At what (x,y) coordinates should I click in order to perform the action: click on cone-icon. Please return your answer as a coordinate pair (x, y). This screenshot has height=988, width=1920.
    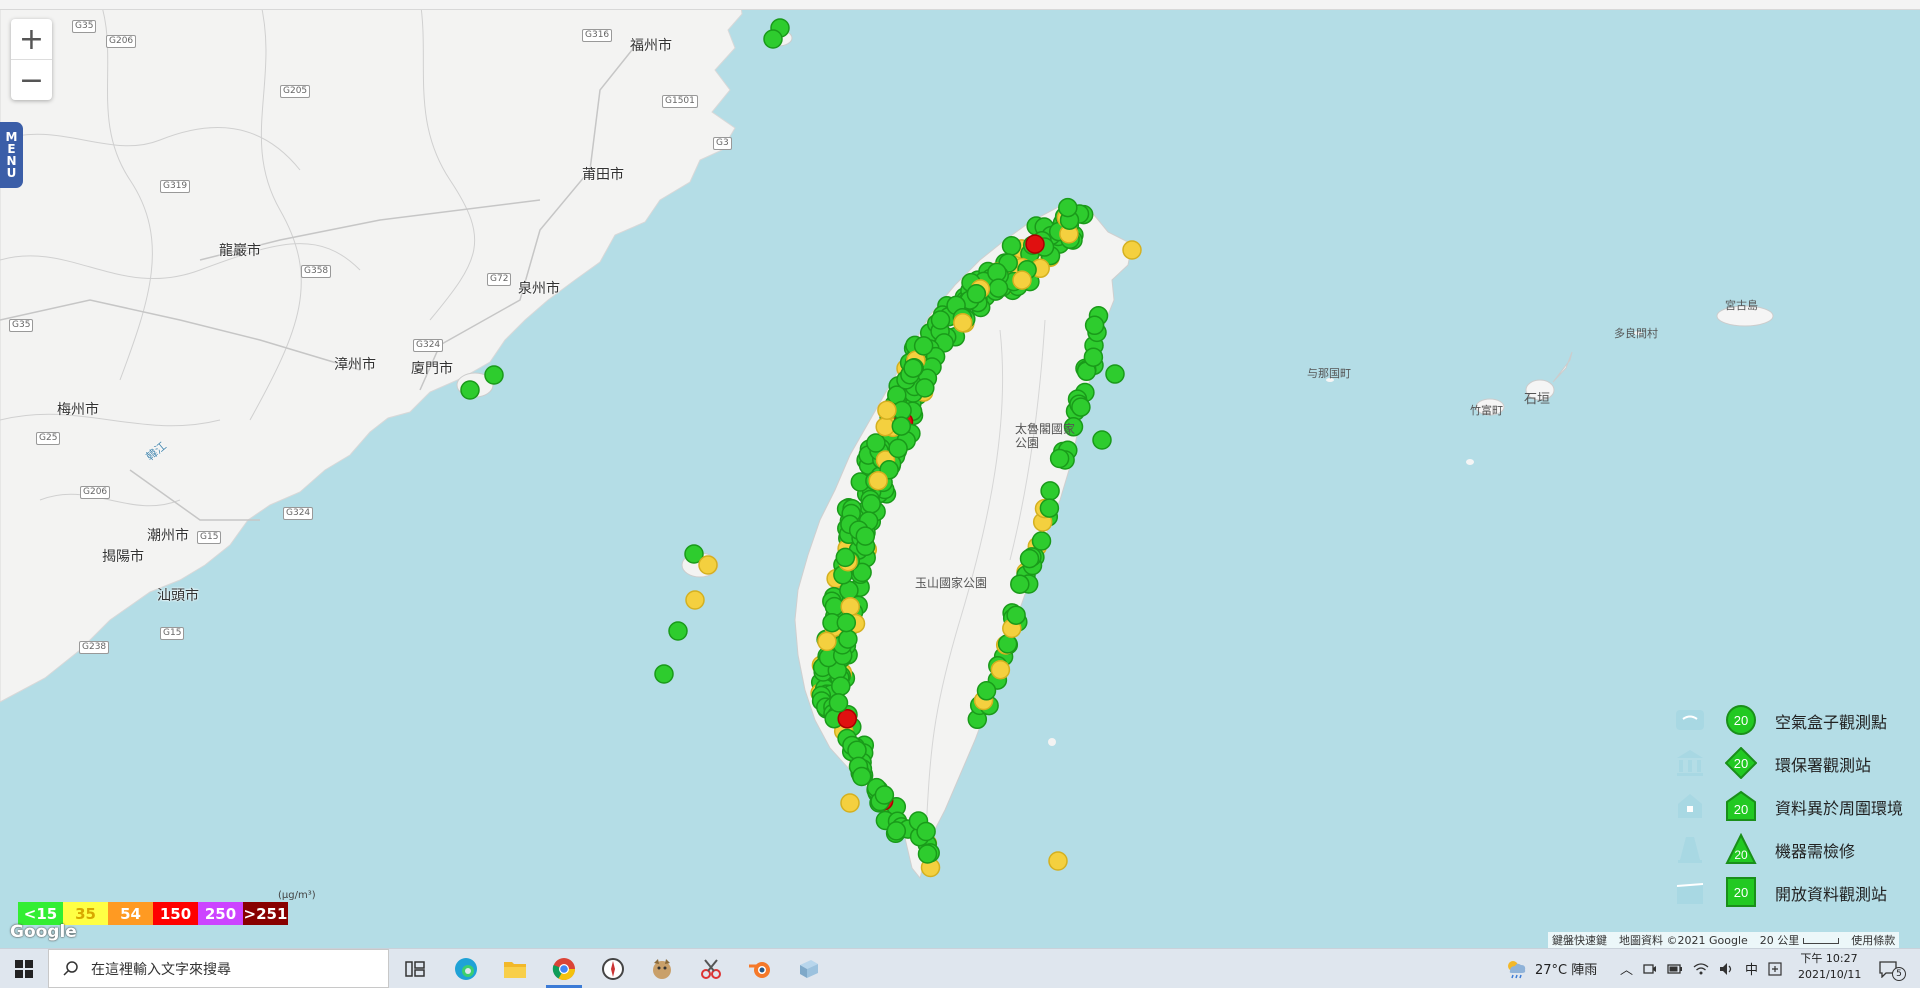
    Looking at the image, I should click on (1690, 850).